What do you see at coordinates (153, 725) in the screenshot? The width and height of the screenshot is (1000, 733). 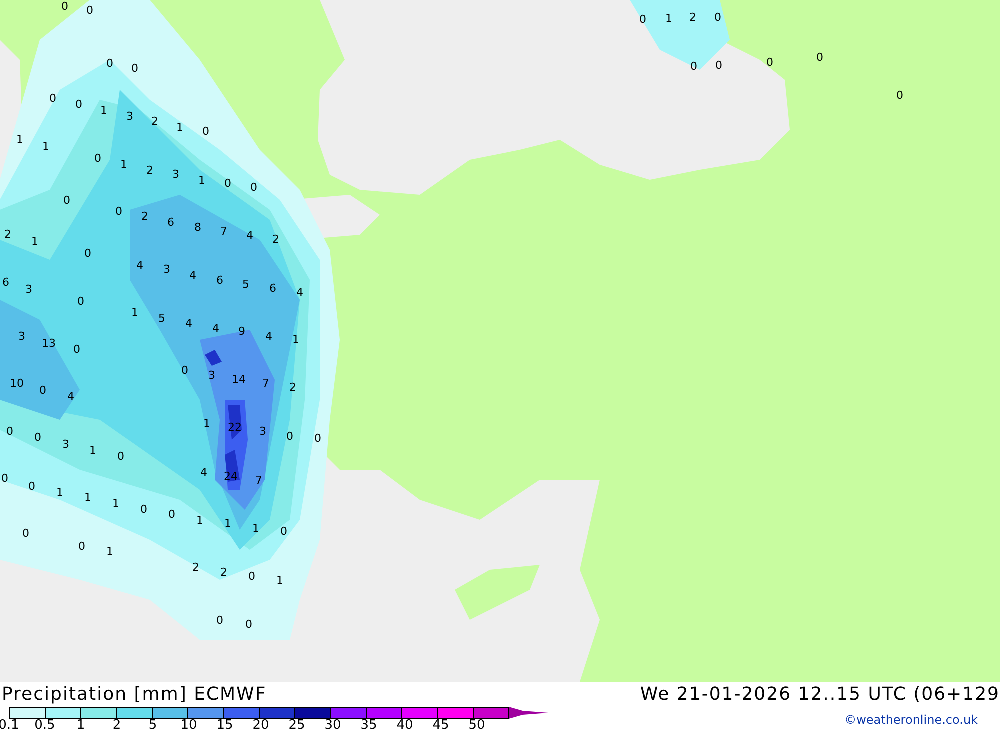 I see `legend-tick-label: 5` at bounding box center [153, 725].